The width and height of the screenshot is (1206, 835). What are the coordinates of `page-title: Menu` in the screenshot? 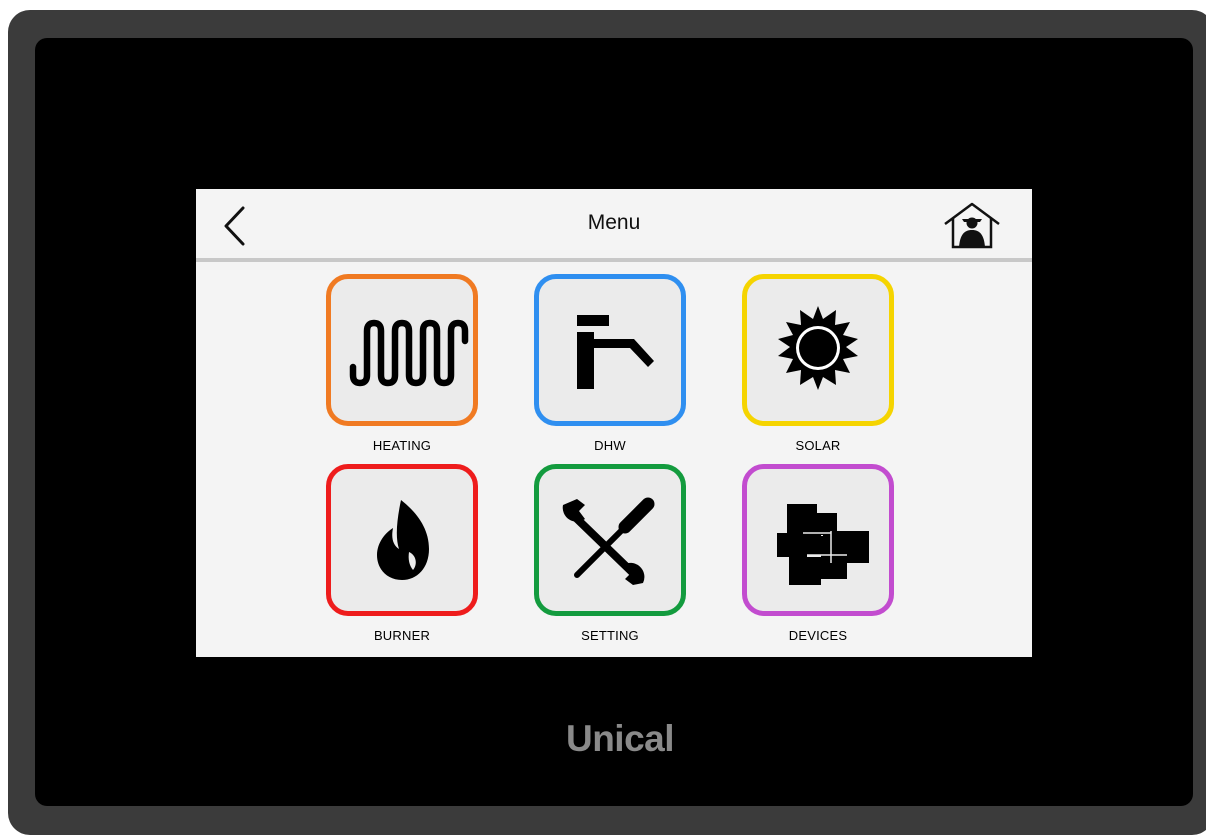 It's located at (614, 222).